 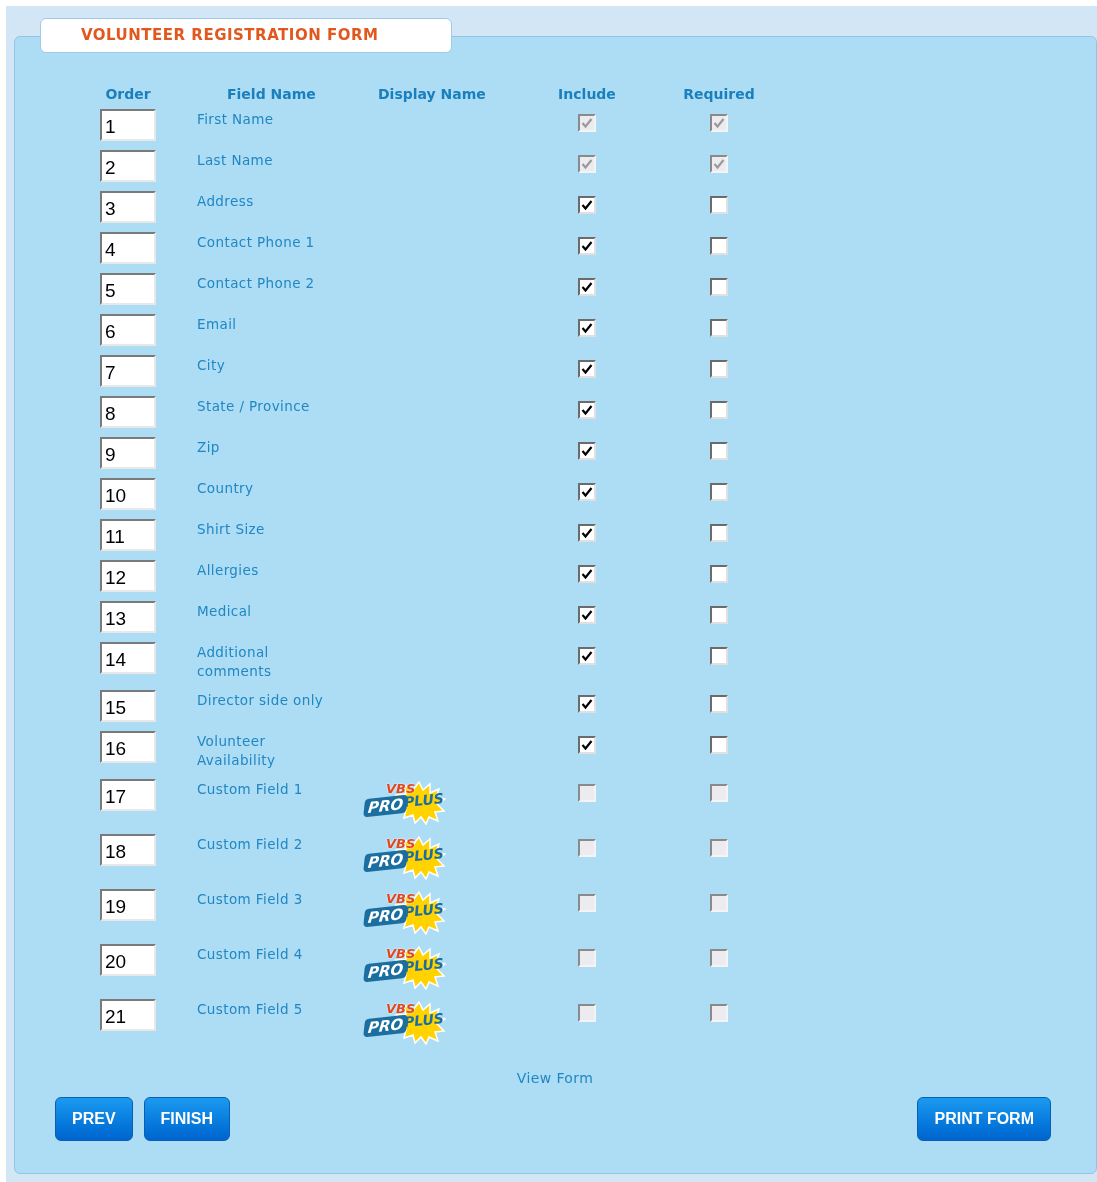 I want to click on print-form-button: PRINT FORM, so click(x=984, y=1119).